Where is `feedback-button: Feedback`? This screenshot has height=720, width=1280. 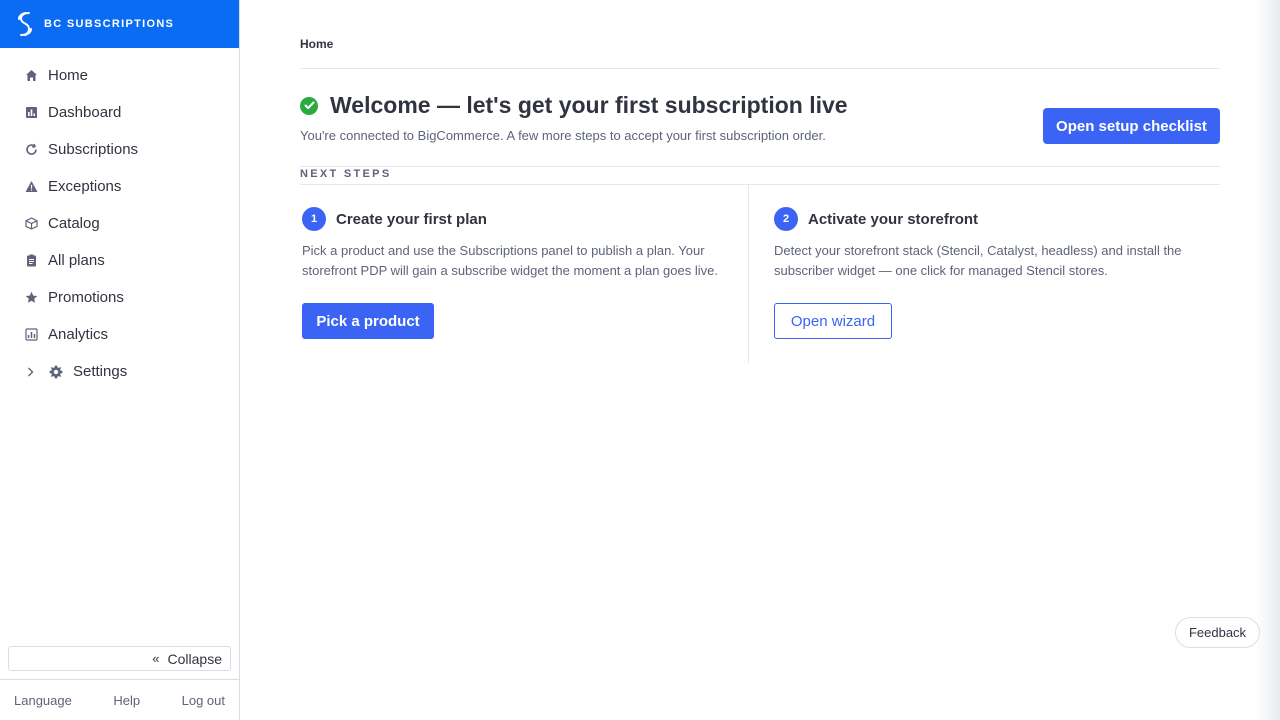
feedback-button: Feedback is located at coordinates (1217, 632).